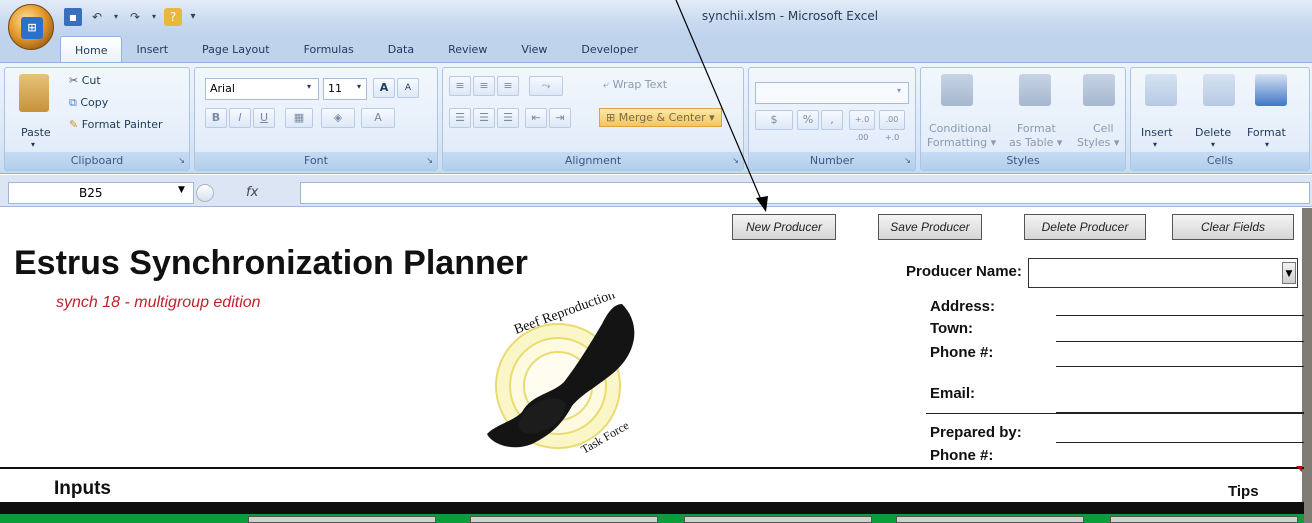  I want to click on office-button: ⊞, so click(31, 27).